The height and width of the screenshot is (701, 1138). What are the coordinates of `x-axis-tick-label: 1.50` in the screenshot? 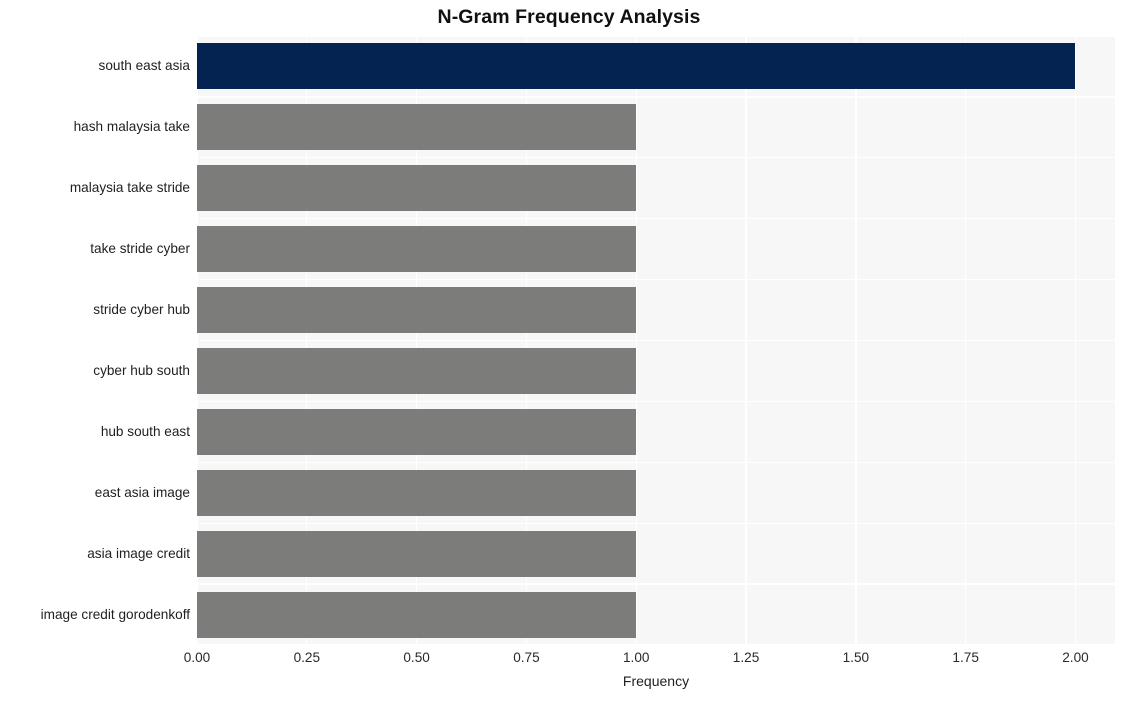 It's located at (856, 657).